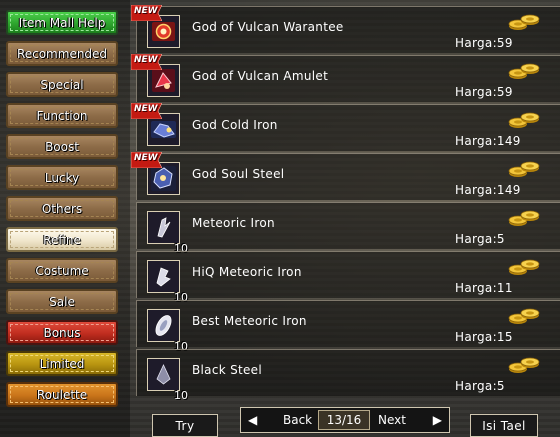 The height and width of the screenshot is (437, 560). I want to click on prev-page-arrow-icon: ◀, so click(252, 420).